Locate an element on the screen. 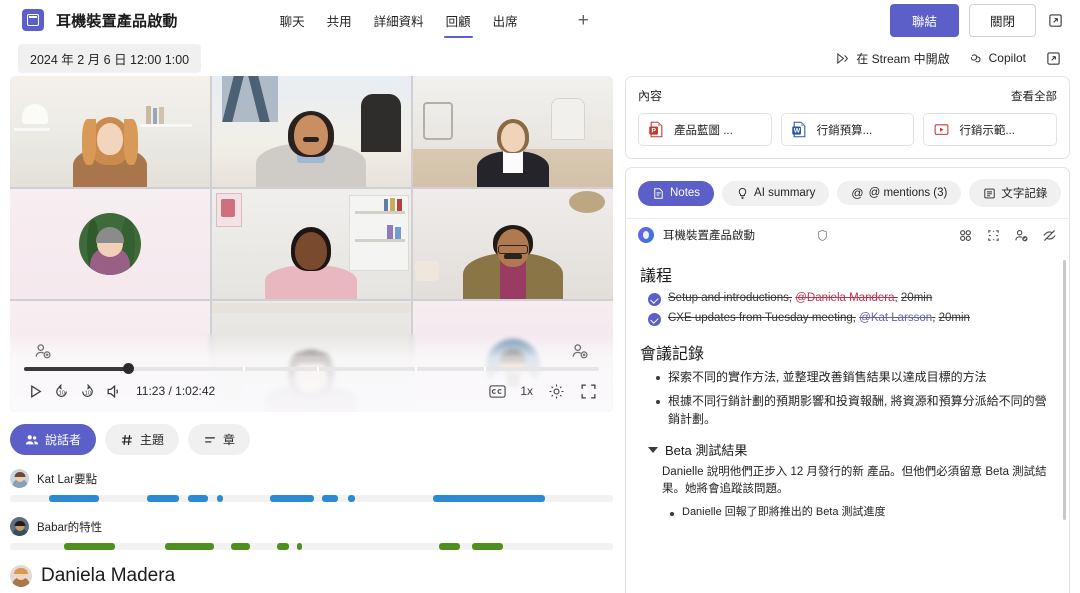  notes-doc-title: 耳機裝置產品啟動 is located at coordinates (709, 236).